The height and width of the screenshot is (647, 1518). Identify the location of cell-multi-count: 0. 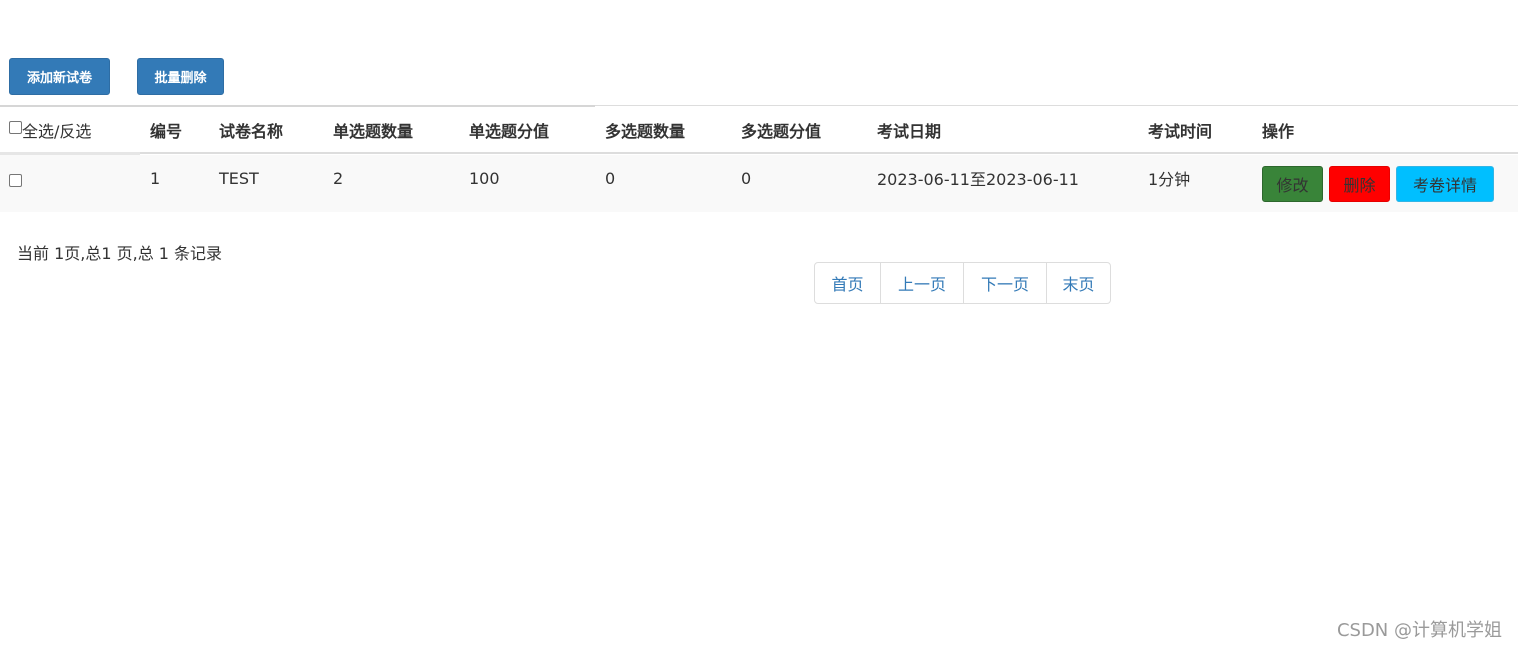
(610, 178).